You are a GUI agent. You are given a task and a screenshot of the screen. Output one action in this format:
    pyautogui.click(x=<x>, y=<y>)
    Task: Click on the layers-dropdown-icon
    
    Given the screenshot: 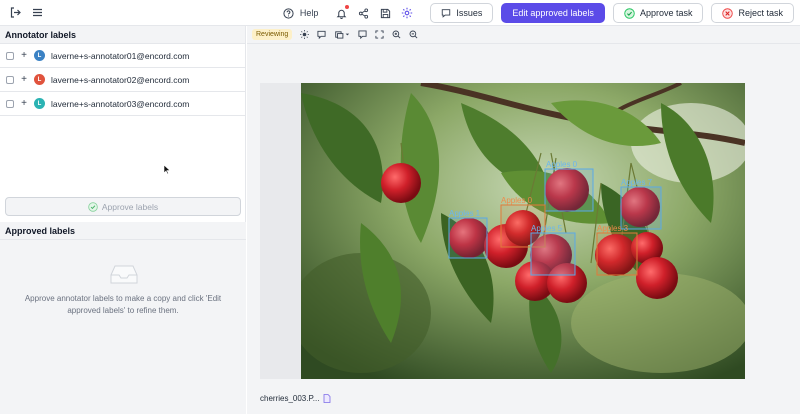 What is the action you would take?
    pyautogui.click(x=342, y=34)
    